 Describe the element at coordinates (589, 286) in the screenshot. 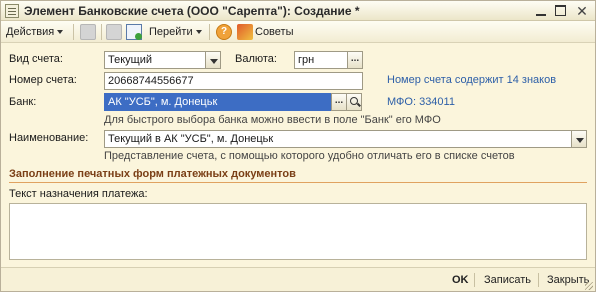

I see `resize-grip-icon` at that location.